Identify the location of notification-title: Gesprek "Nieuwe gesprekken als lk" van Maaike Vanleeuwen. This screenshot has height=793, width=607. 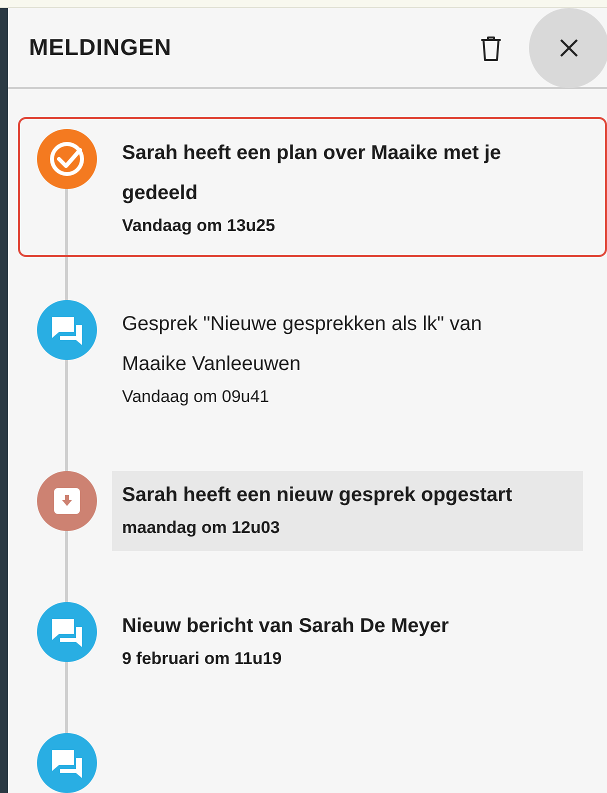
(302, 344).